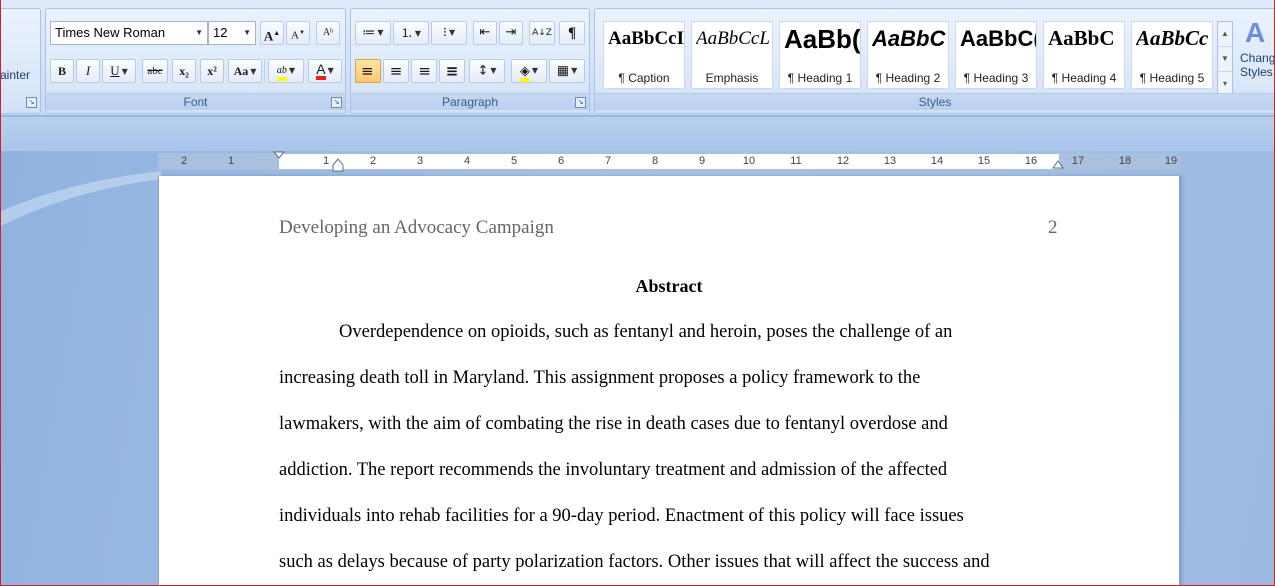 The width and height of the screenshot is (1275, 586). I want to click on style-heading-3: AaBbC( ¶ Heading 3, so click(996, 55).